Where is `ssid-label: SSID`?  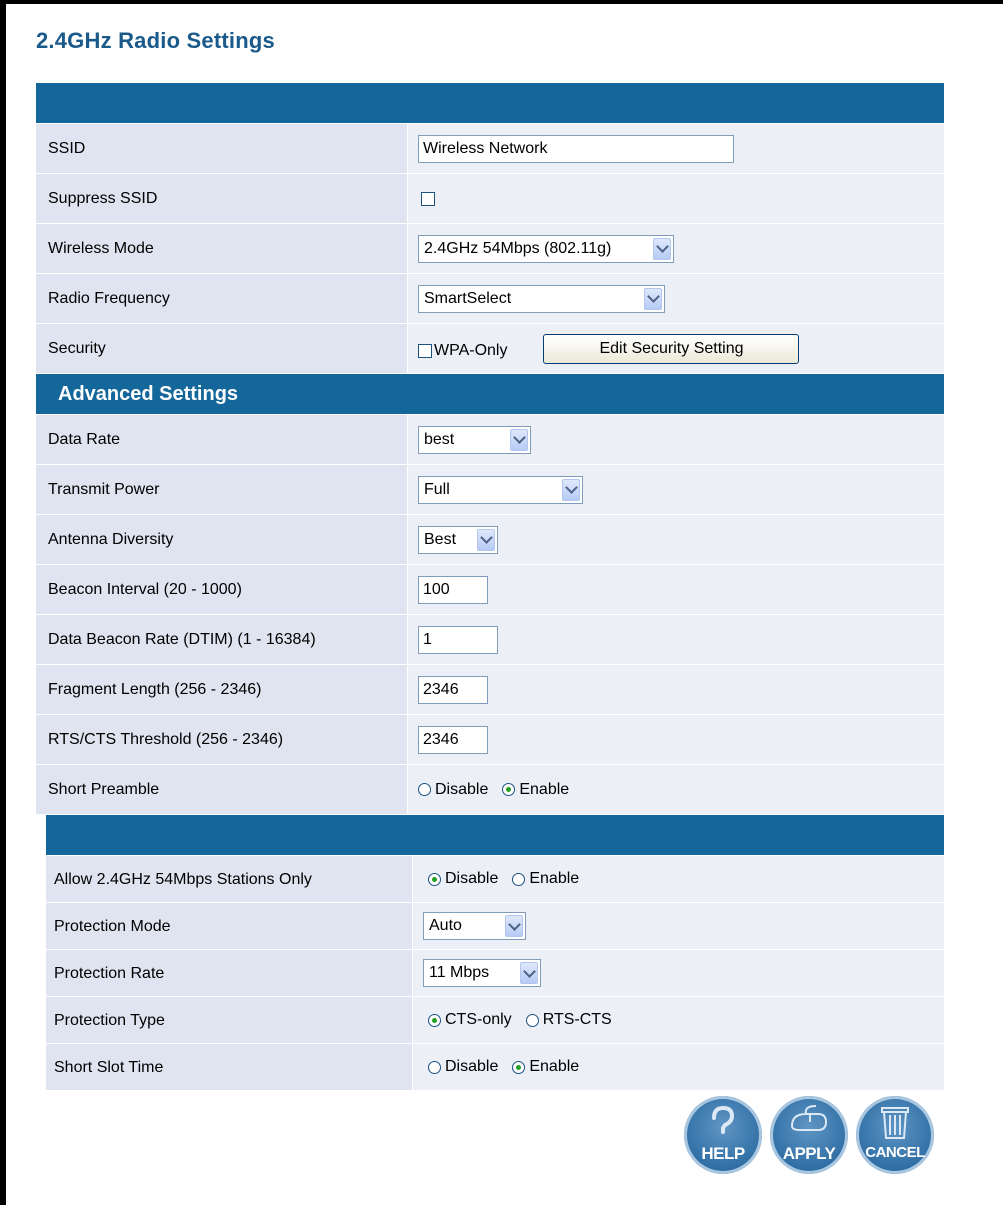
ssid-label: SSID is located at coordinates (222, 148).